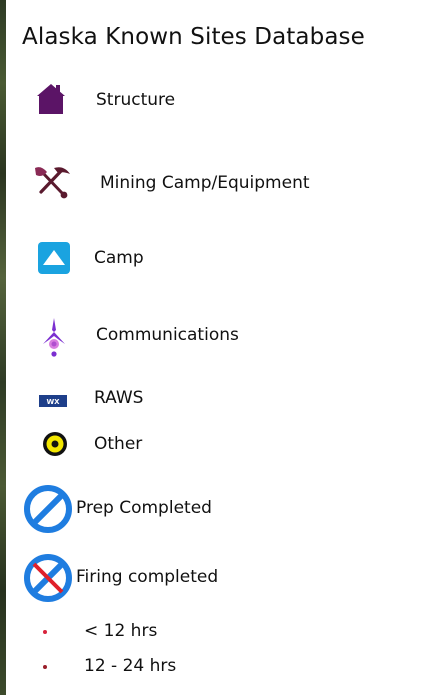 The height and width of the screenshot is (695, 425). Describe the element at coordinates (52, 184) in the screenshot. I see `pick-shovel-icon` at that location.